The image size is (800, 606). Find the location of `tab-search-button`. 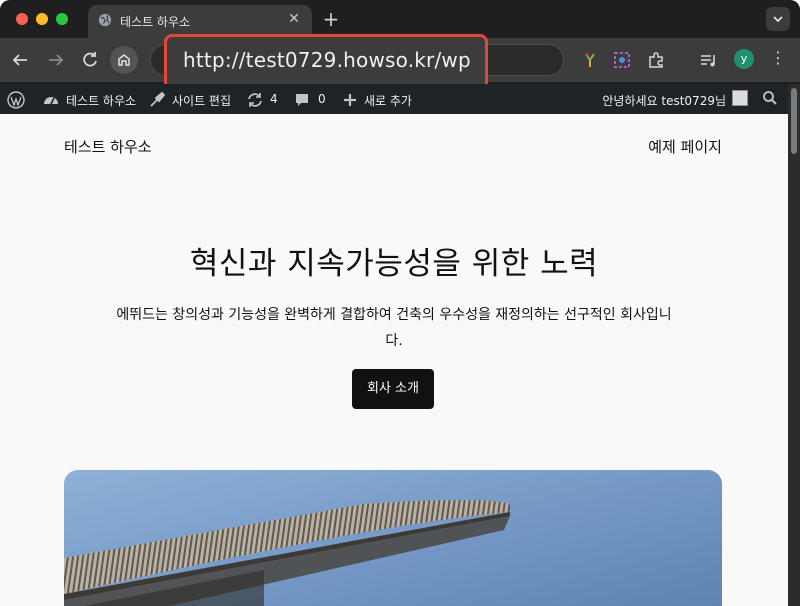

tab-search-button is located at coordinates (778, 19).